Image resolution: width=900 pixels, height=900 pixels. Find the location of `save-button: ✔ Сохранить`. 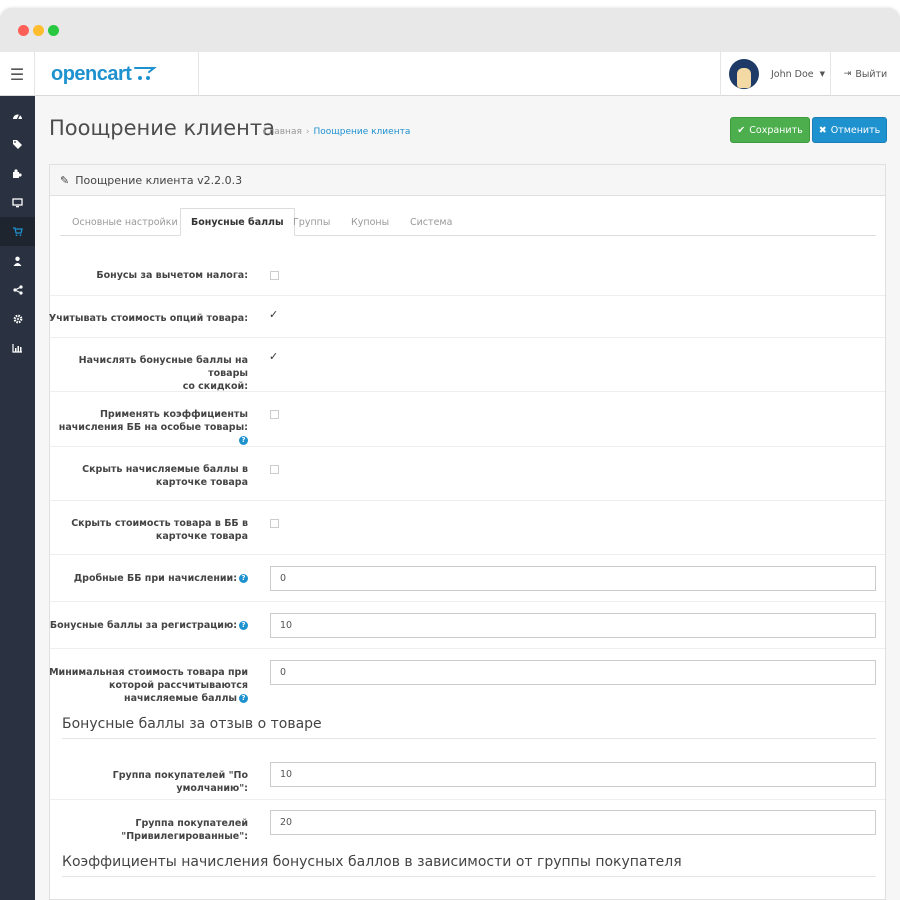

save-button: ✔ Сохранить is located at coordinates (770, 130).